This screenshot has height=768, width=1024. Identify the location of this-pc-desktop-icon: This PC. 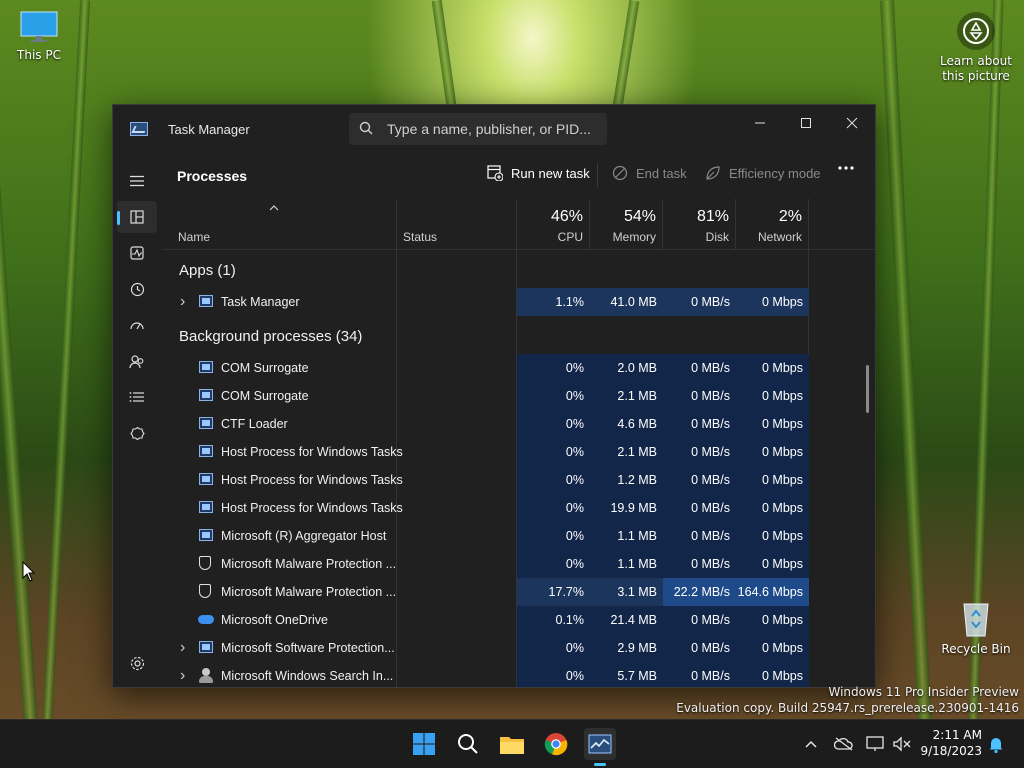
(39, 36).